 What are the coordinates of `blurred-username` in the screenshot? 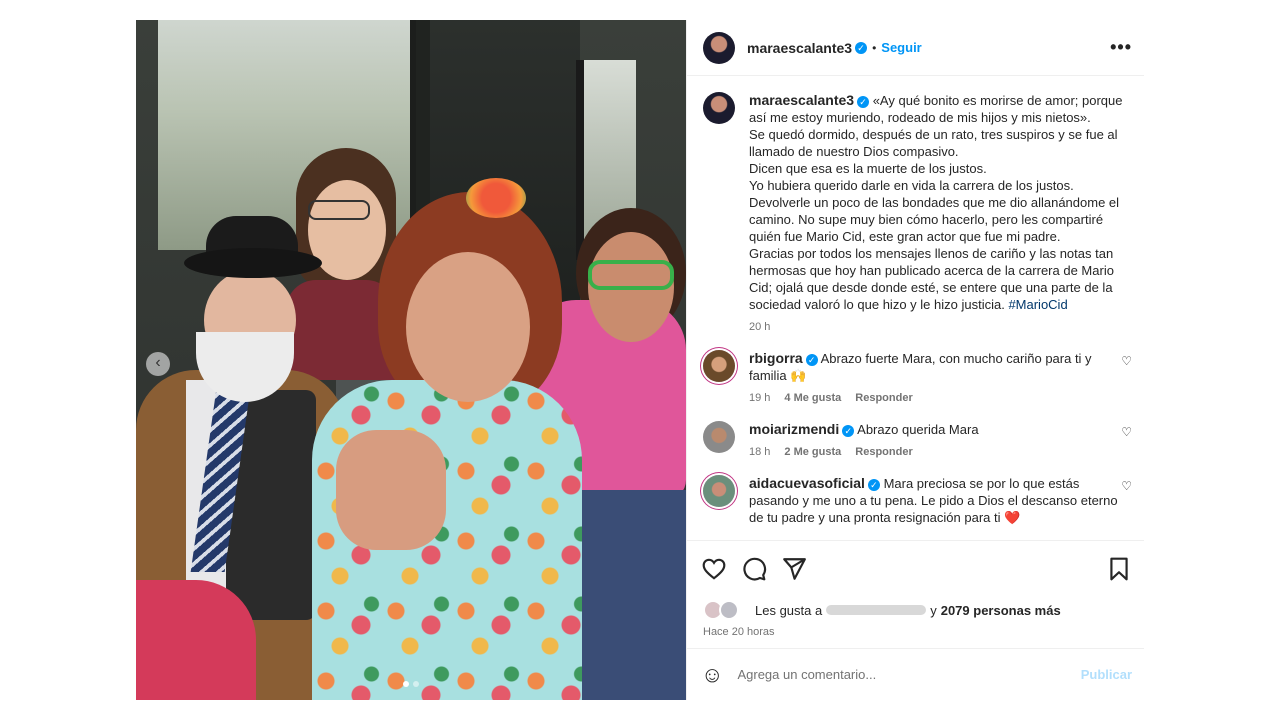 It's located at (876, 610).